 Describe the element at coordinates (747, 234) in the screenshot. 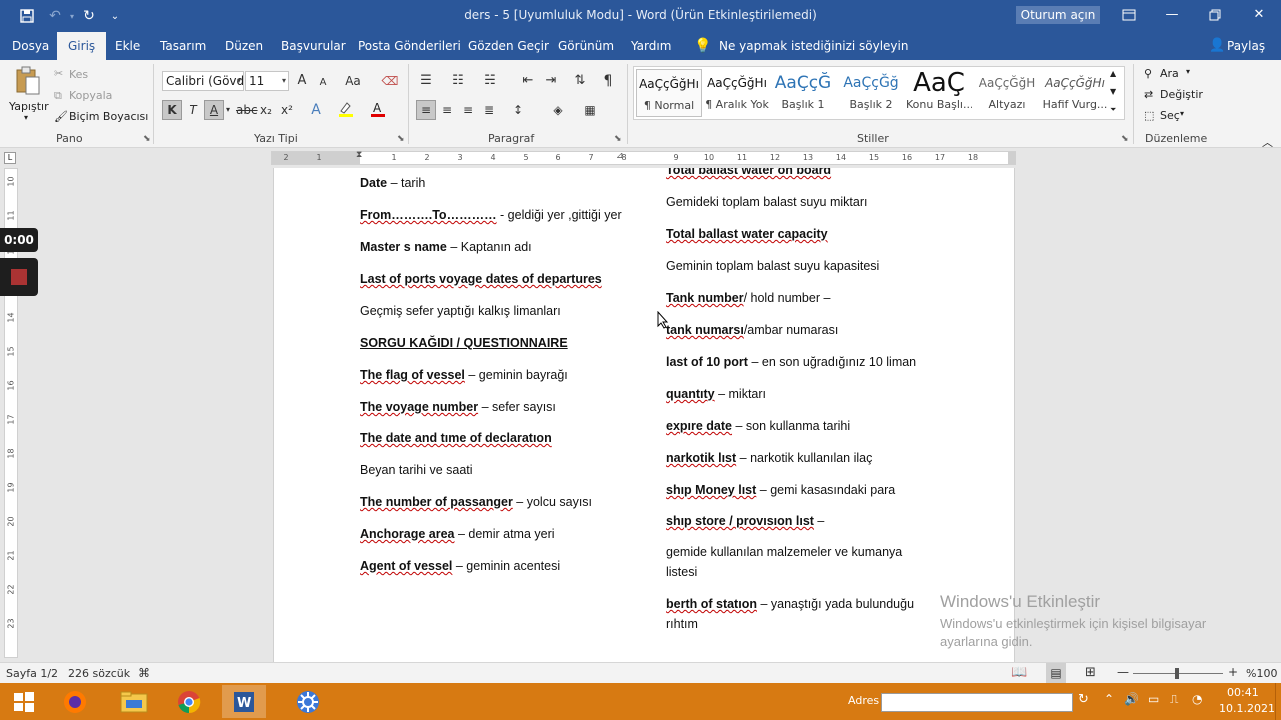

I see `document-line: Total ballast water capacity` at that location.